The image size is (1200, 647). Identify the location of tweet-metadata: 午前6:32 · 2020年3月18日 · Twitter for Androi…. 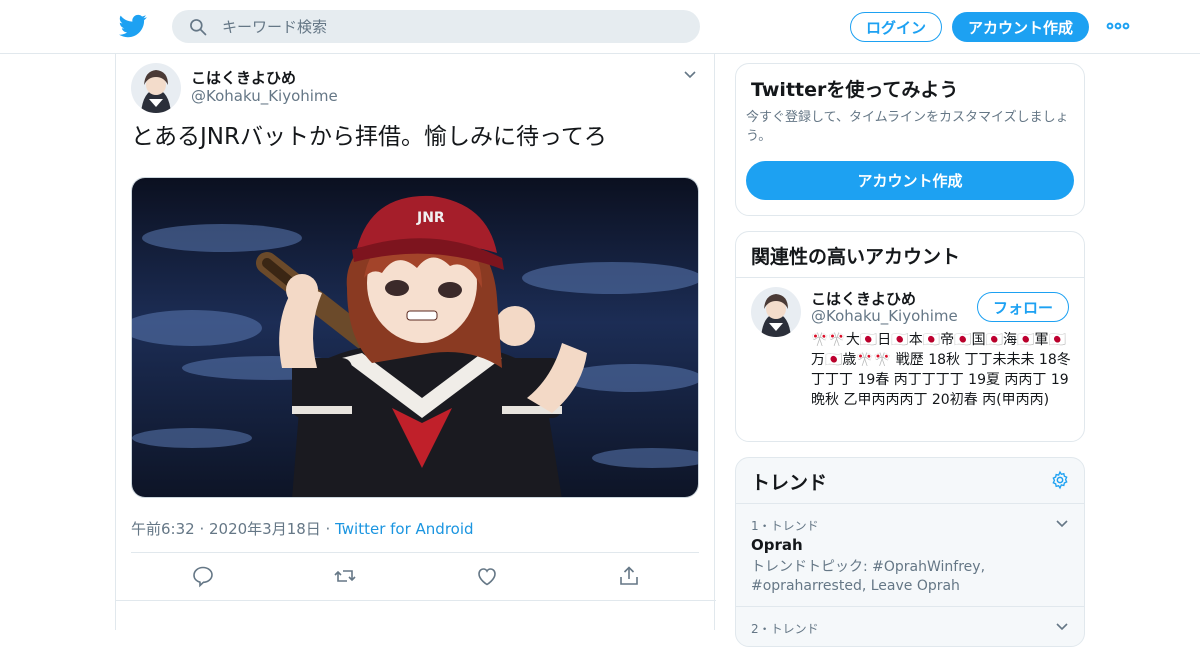
(302, 528).